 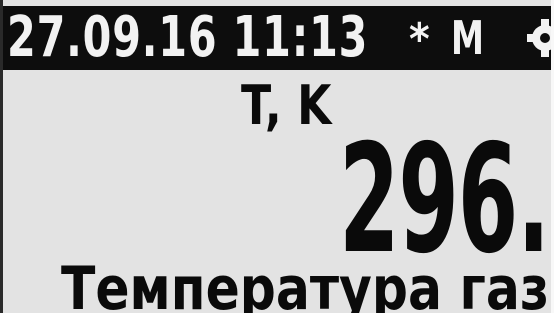 What do you see at coordinates (467, 38) in the screenshot?
I see `mode-indicator: М` at bounding box center [467, 38].